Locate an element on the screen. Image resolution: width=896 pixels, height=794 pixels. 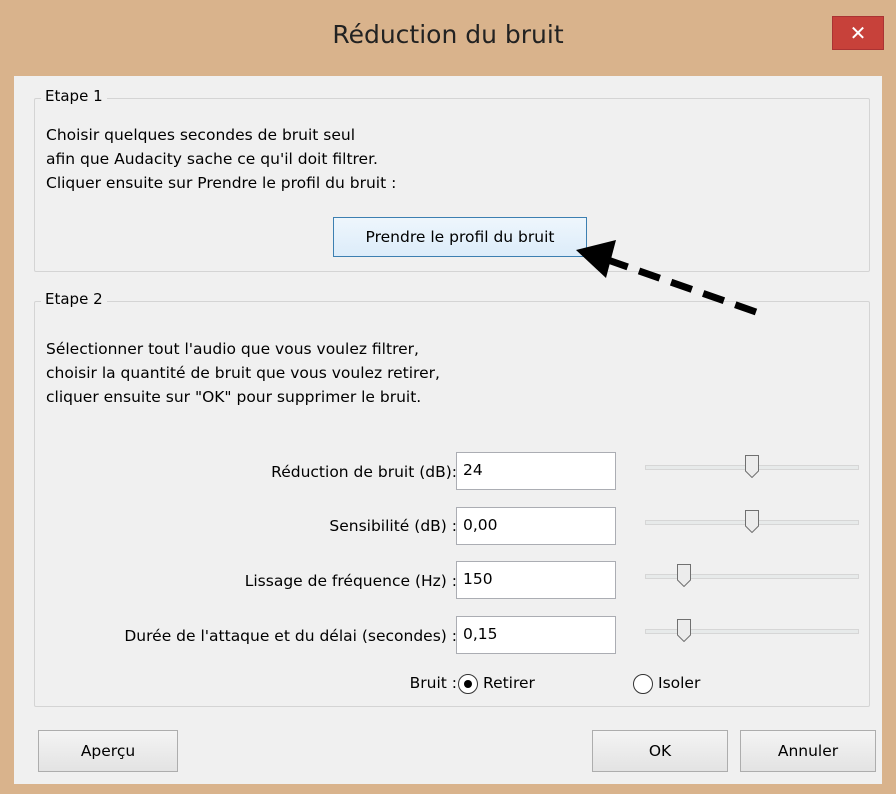
step1-line-1: Choisir quelques secondes de bruit seul is located at coordinates (201, 135).